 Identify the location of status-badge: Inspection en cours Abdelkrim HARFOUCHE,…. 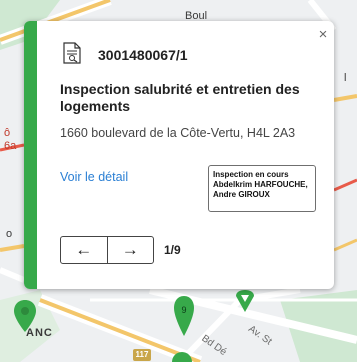
(262, 188).